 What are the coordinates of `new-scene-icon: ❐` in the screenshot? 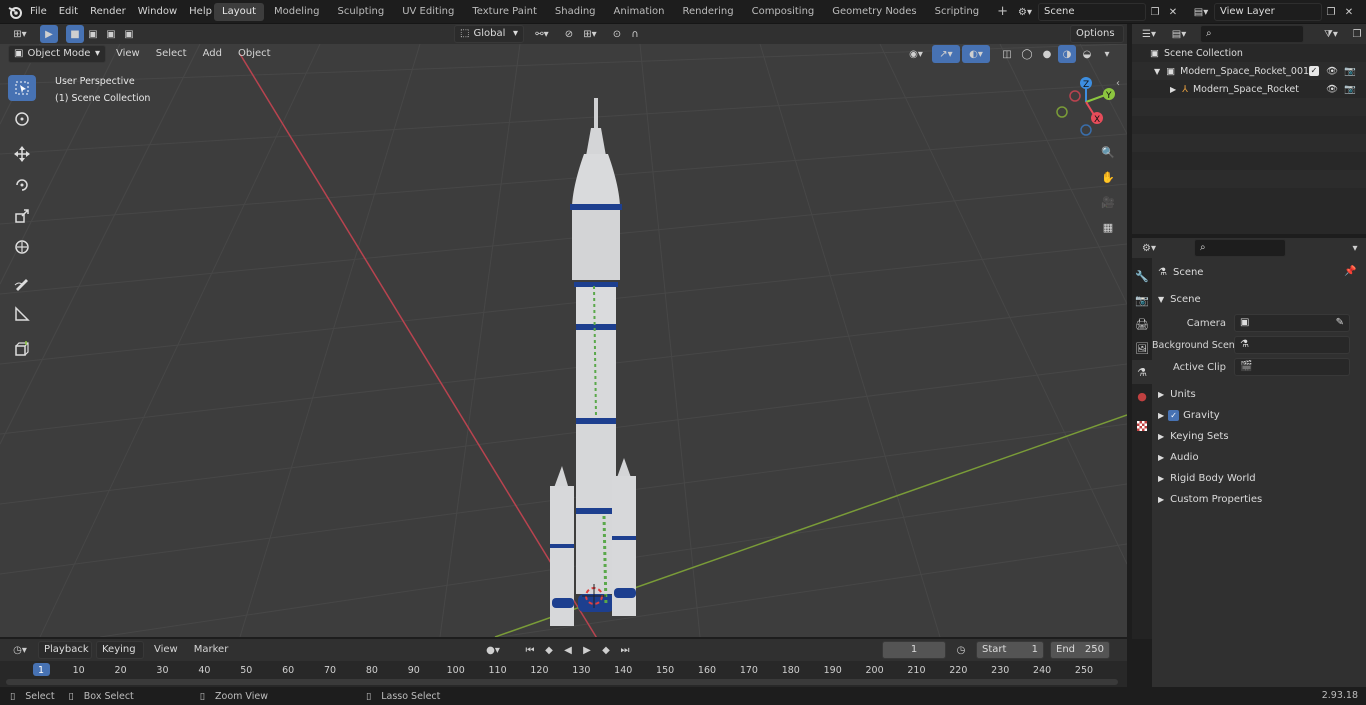 It's located at (1155, 12).